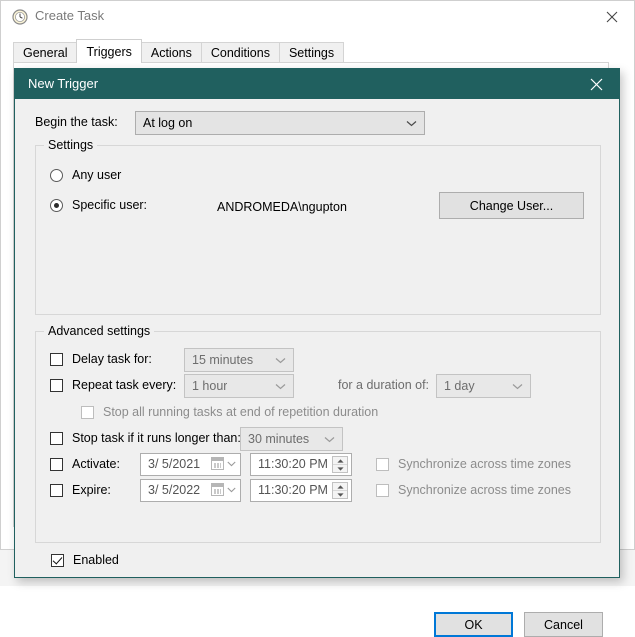 The height and width of the screenshot is (637, 635). I want to click on new-trigger-close-button, so click(596, 84).